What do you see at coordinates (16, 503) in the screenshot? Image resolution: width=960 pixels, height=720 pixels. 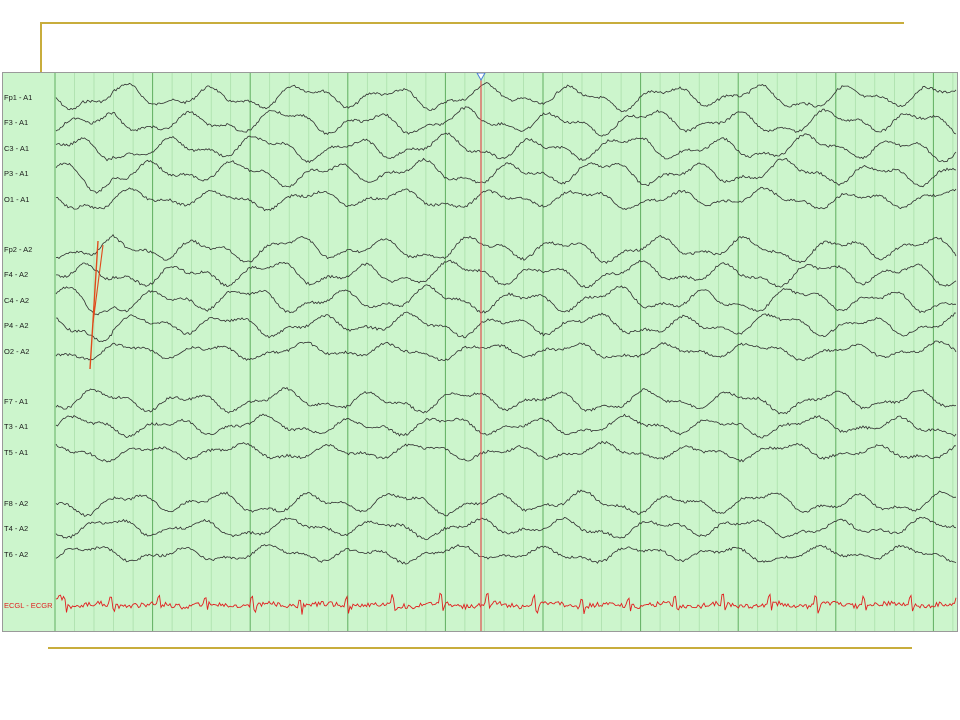 I see `channel-label: F8 - A2` at bounding box center [16, 503].